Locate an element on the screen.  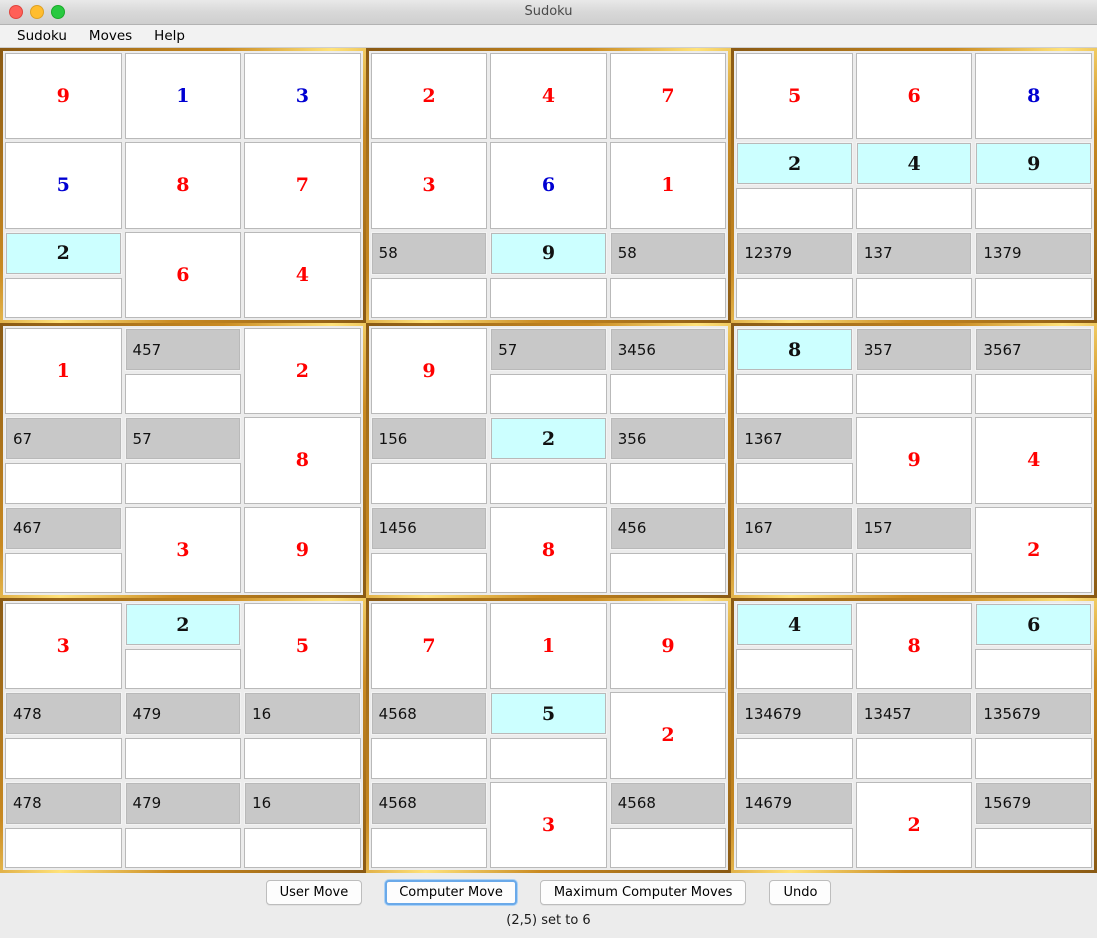
sudoku-cell: 157 is located at coordinates (914, 549).